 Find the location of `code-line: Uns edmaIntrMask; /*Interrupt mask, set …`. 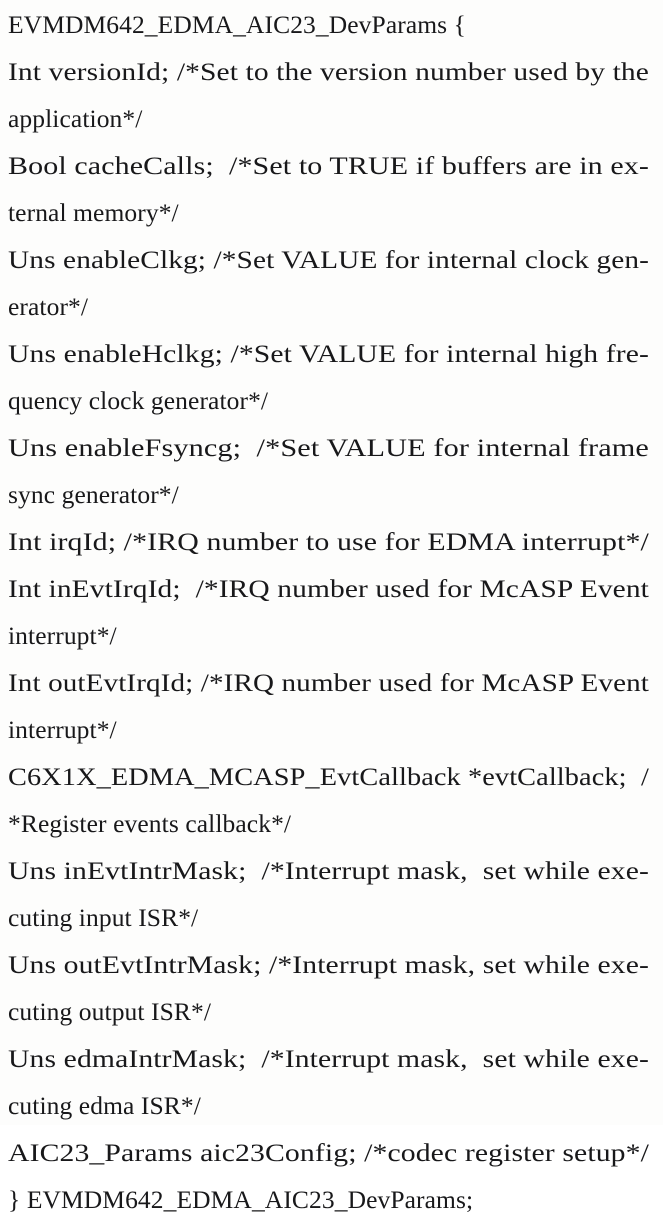

code-line: Uns edmaIntrMask; /*Interrupt mask, set … is located at coordinates (328, 1058).